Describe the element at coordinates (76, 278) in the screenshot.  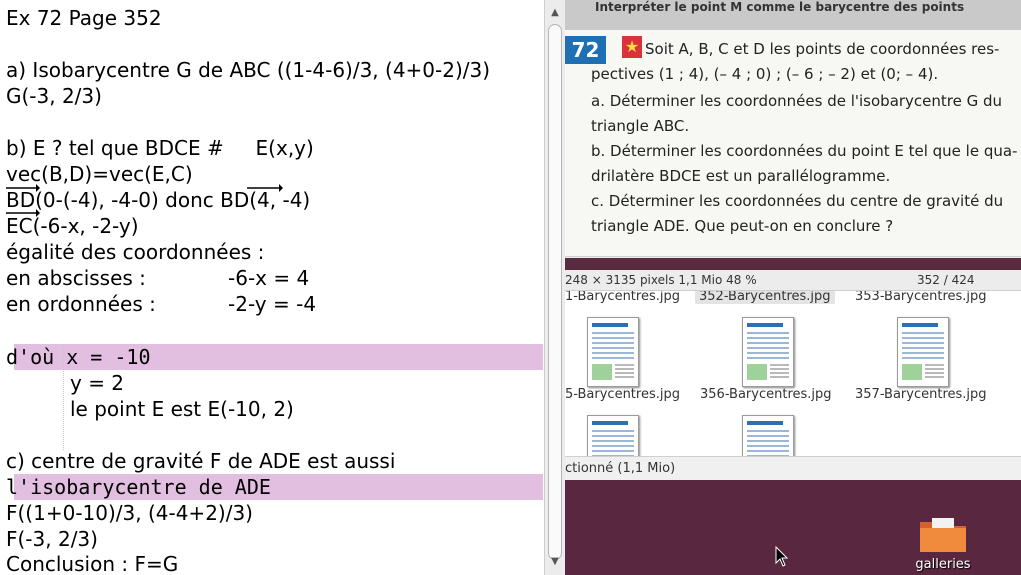
I see `editor-line: en abscisses :` at that location.